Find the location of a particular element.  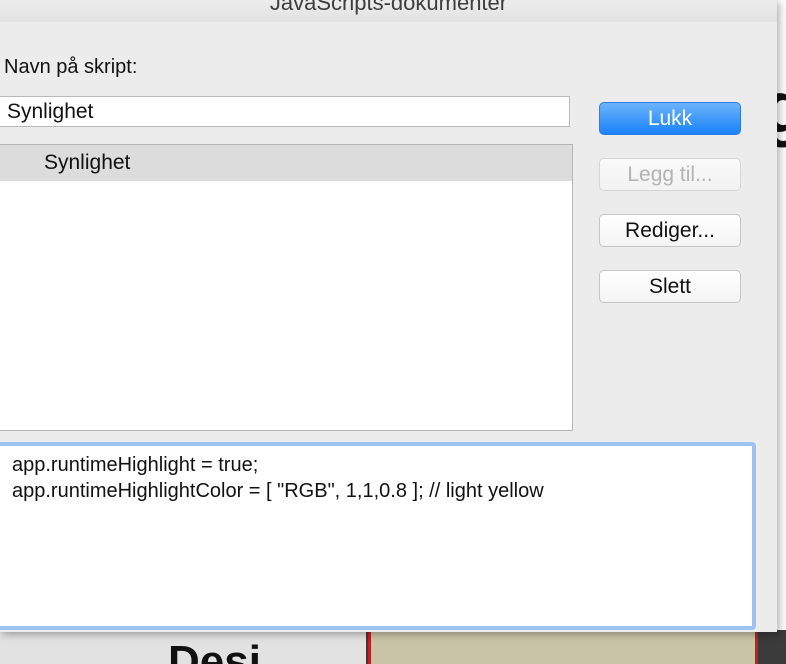

delete-button: Slett is located at coordinates (670, 286).